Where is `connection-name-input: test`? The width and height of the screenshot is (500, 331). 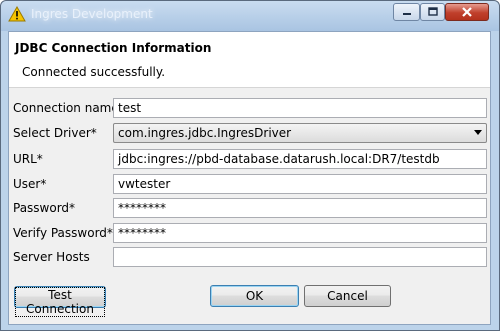 connection-name-input: test is located at coordinates (300, 108).